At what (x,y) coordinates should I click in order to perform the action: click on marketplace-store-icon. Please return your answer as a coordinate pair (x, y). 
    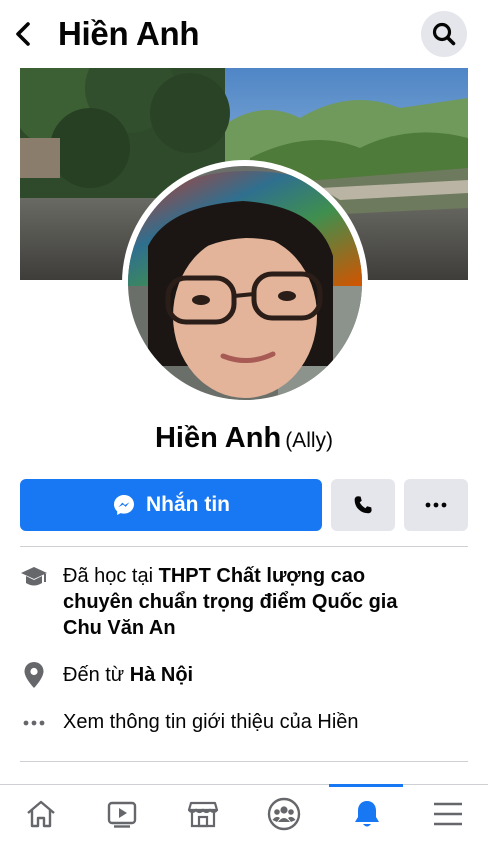
    Looking at the image, I should click on (202, 814).